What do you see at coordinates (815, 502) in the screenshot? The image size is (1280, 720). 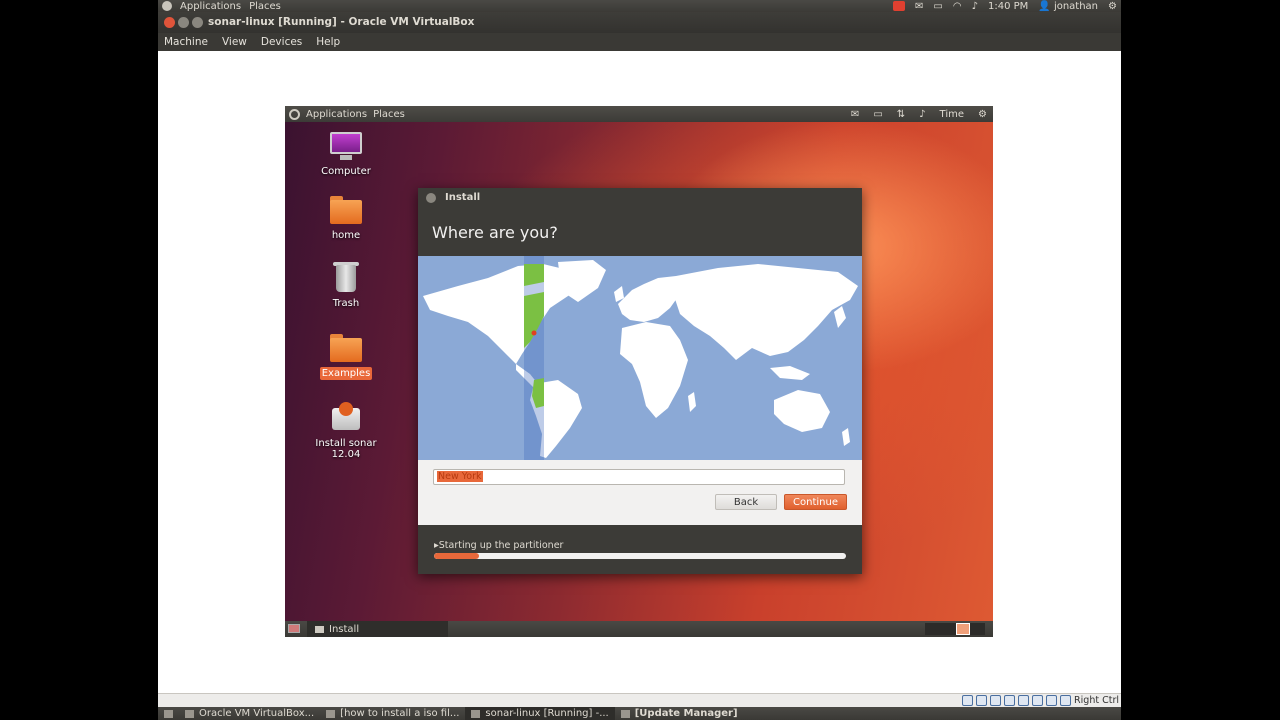 I see `continue-button: Continue` at bounding box center [815, 502].